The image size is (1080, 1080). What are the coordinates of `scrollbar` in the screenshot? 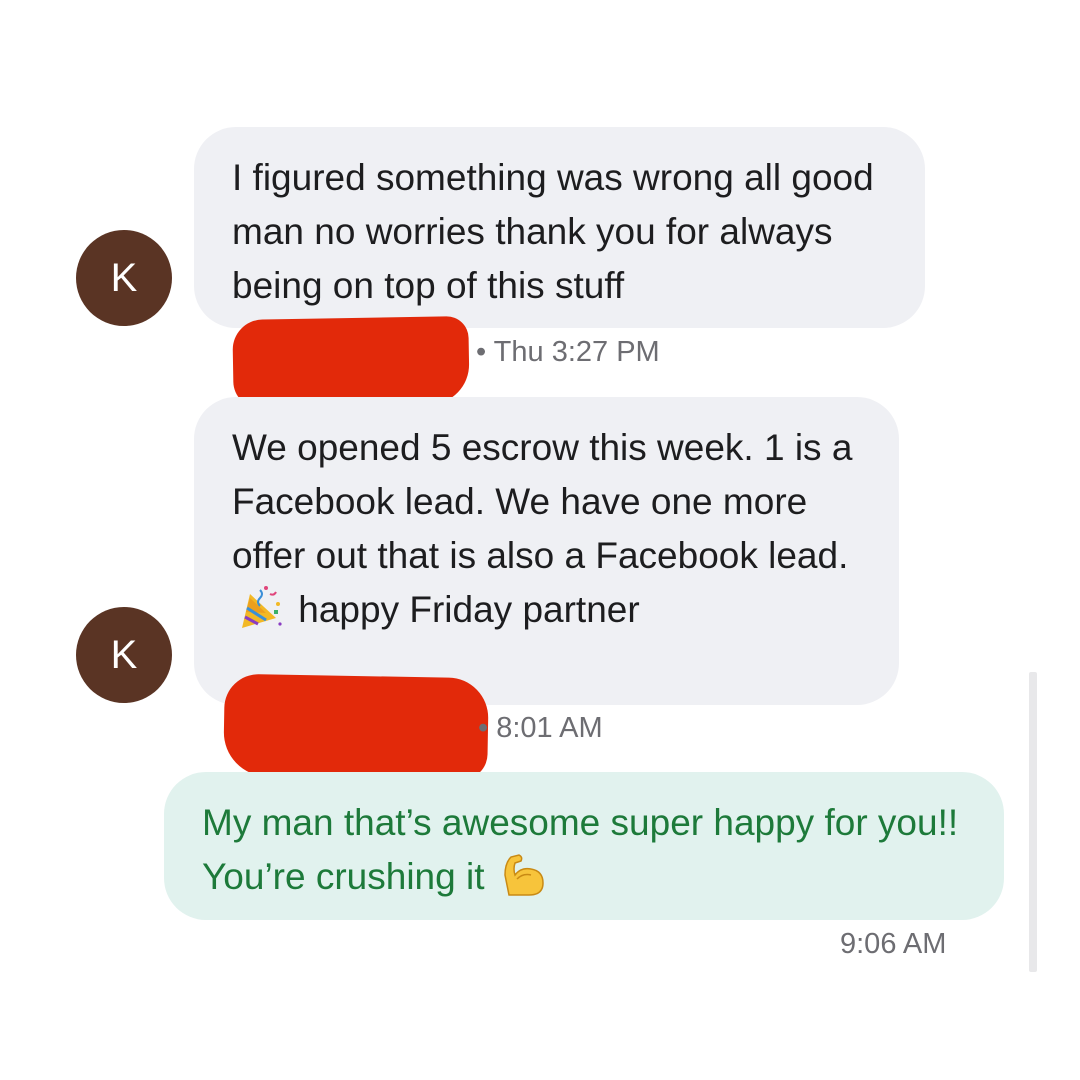 It's located at (1033, 822).